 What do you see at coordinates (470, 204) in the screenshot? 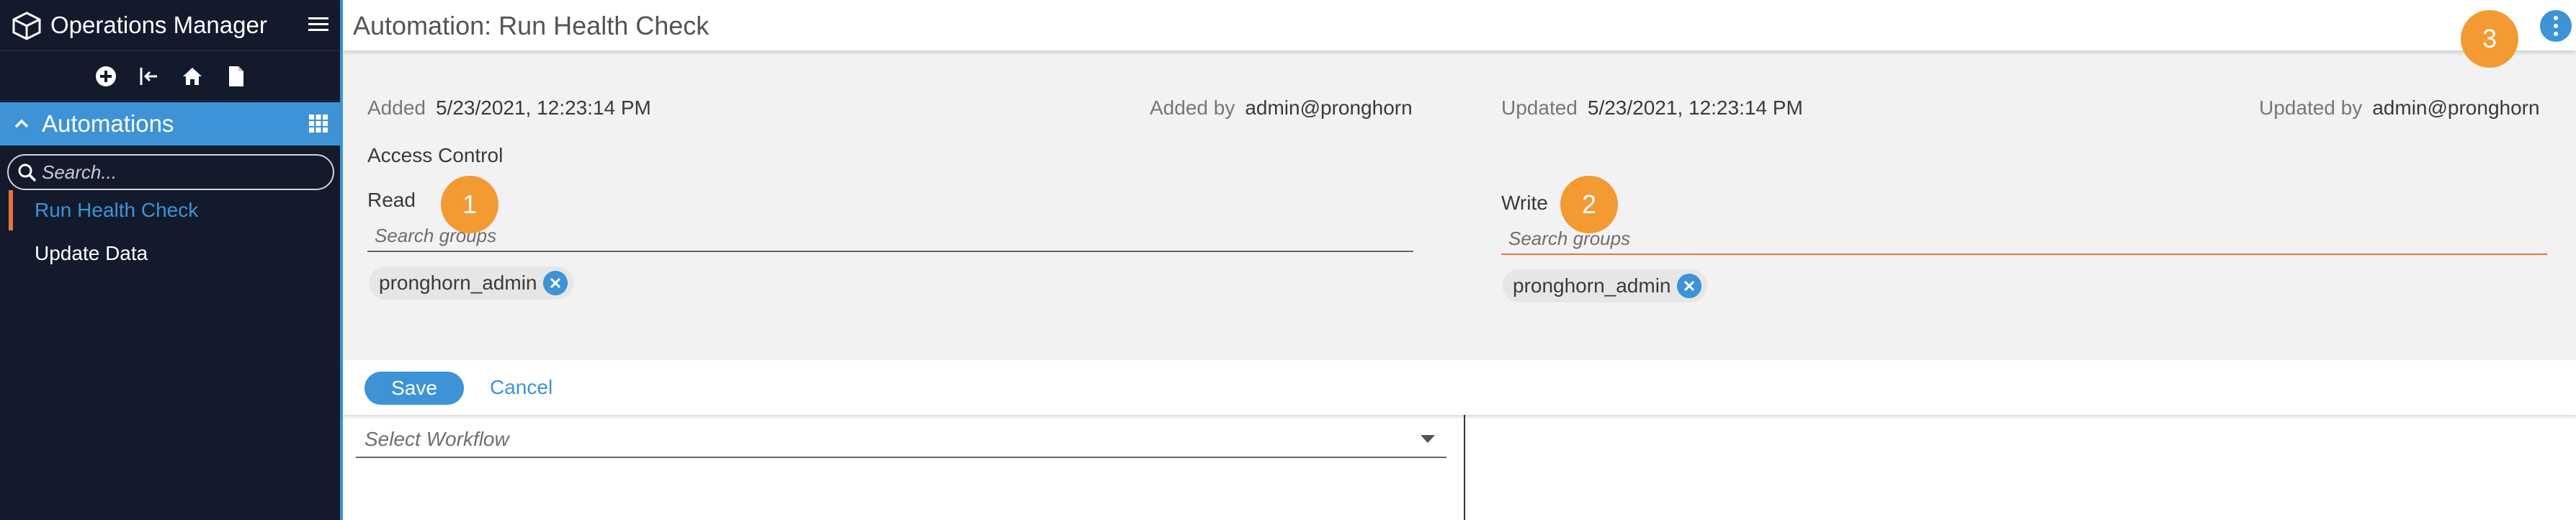
I see `callout-badge-1: 1` at bounding box center [470, 204].